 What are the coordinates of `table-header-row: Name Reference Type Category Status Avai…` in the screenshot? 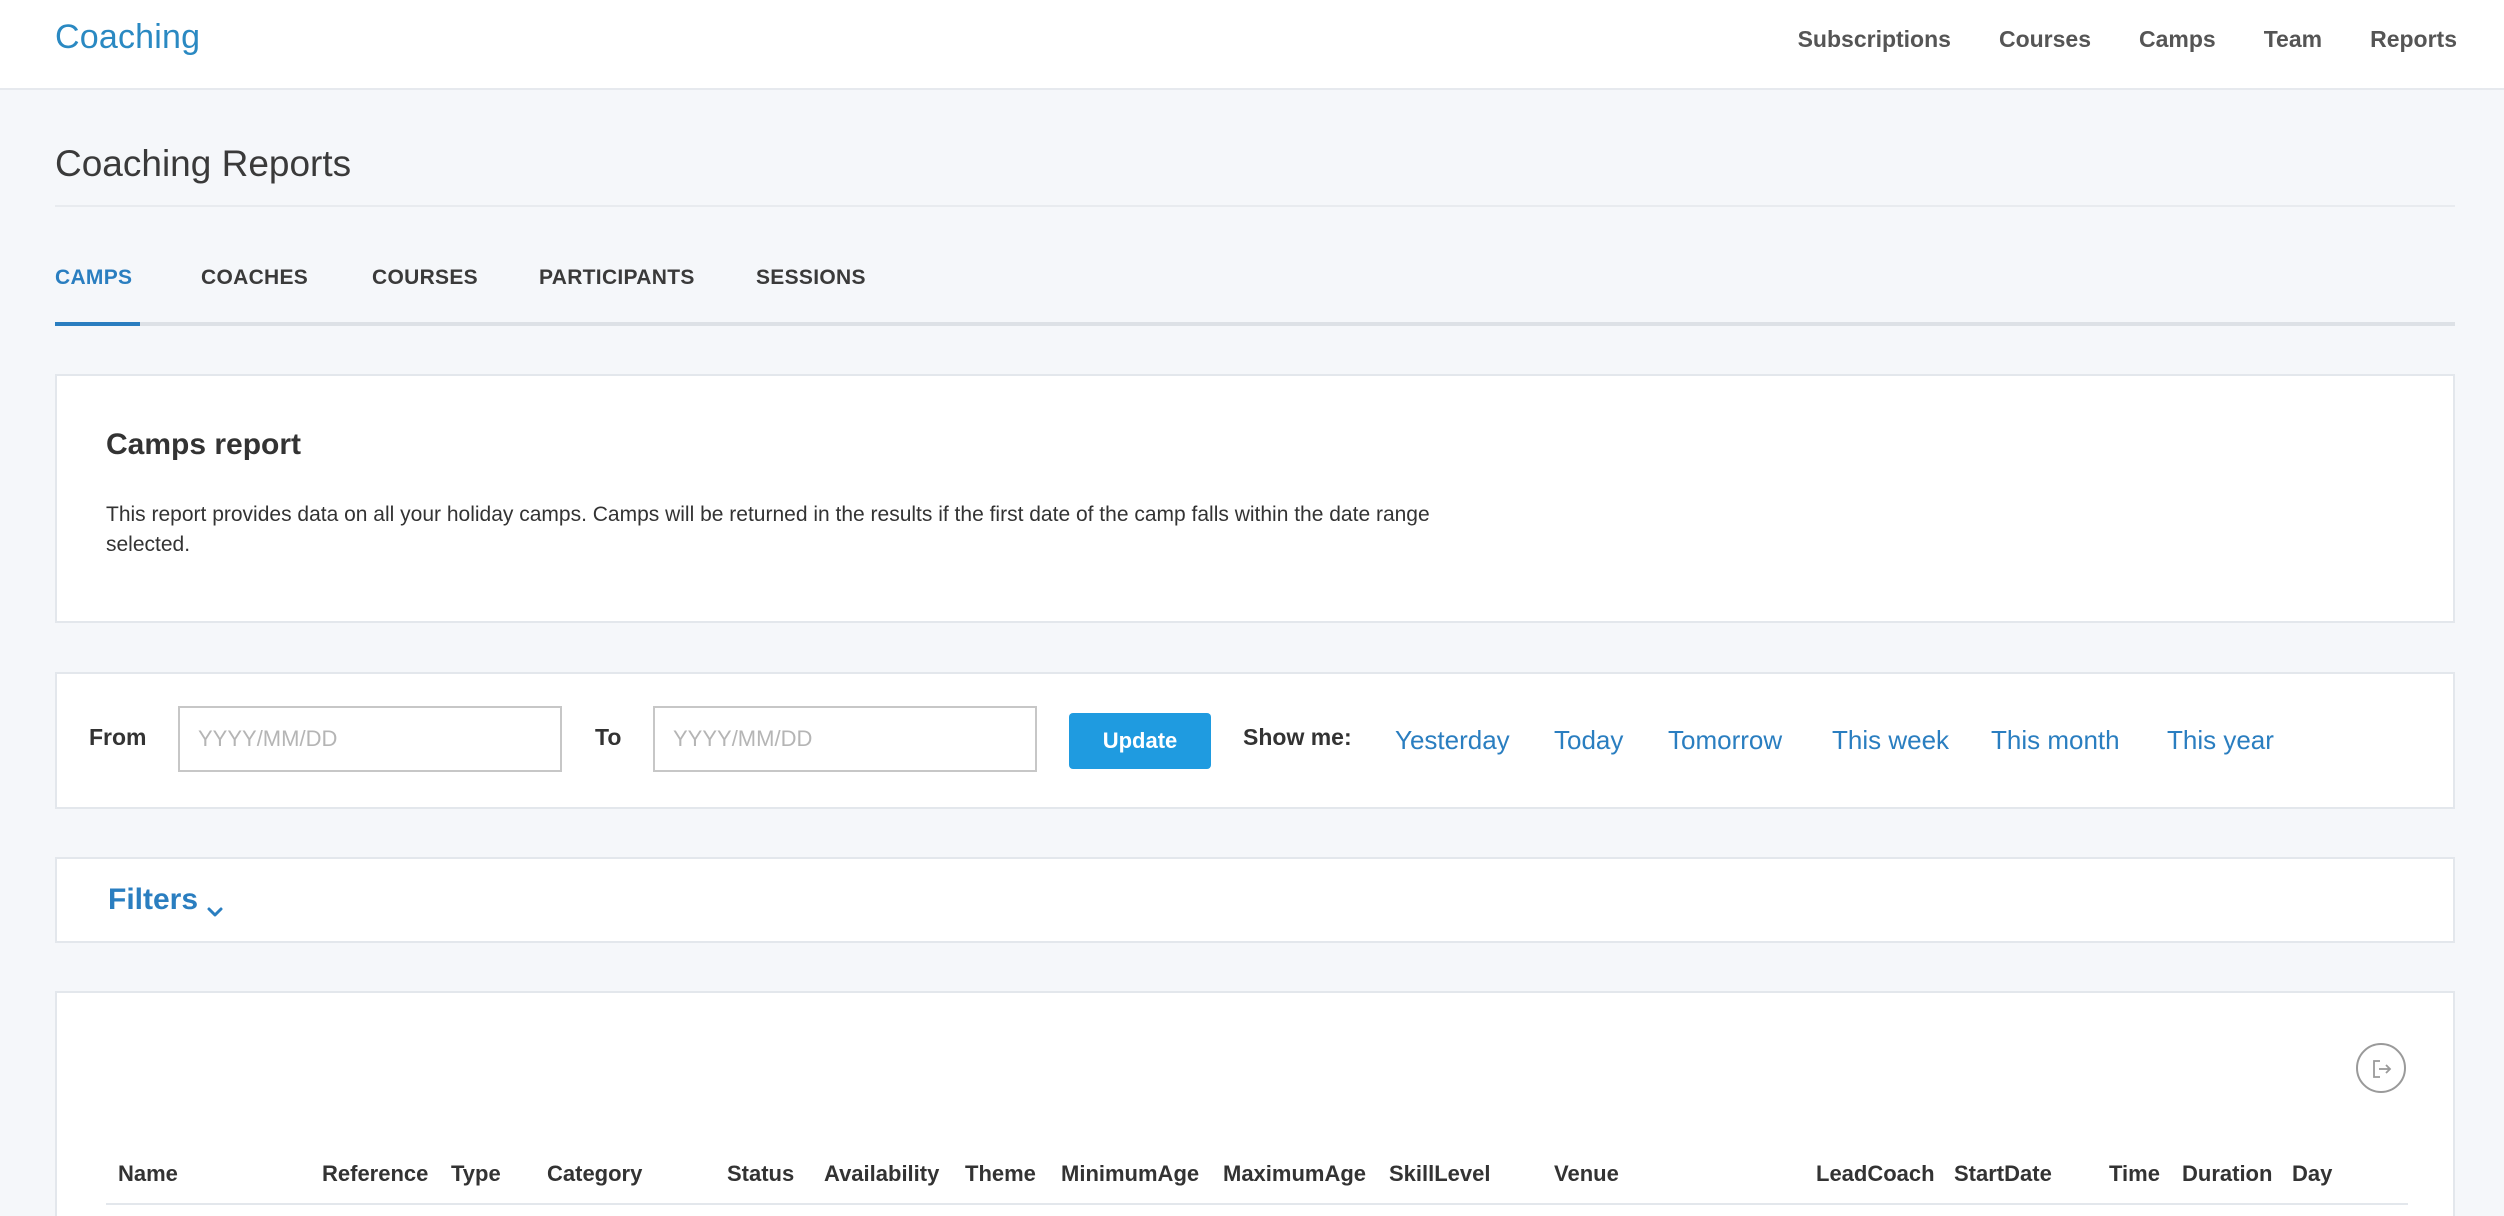 It's located at (1257, 1183).